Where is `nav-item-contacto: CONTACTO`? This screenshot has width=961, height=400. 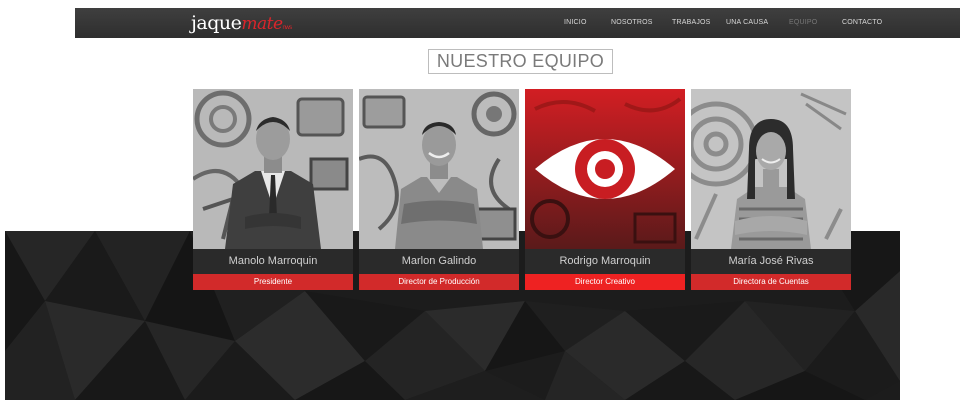
nav-item-contacto: CONTACTO is located at coordinates (862, 22).